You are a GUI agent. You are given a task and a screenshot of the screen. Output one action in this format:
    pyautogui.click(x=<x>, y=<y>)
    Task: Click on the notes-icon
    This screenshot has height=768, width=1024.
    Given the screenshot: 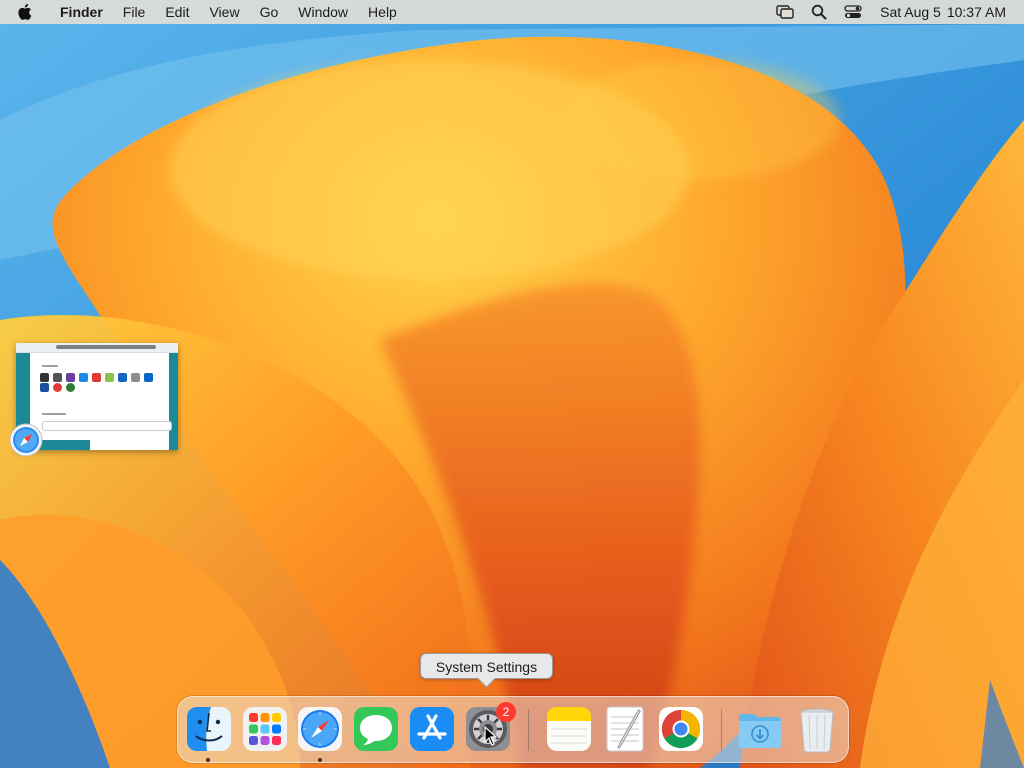 What is the action you would take?
    pyautogui.click(x=569, y=729)
    